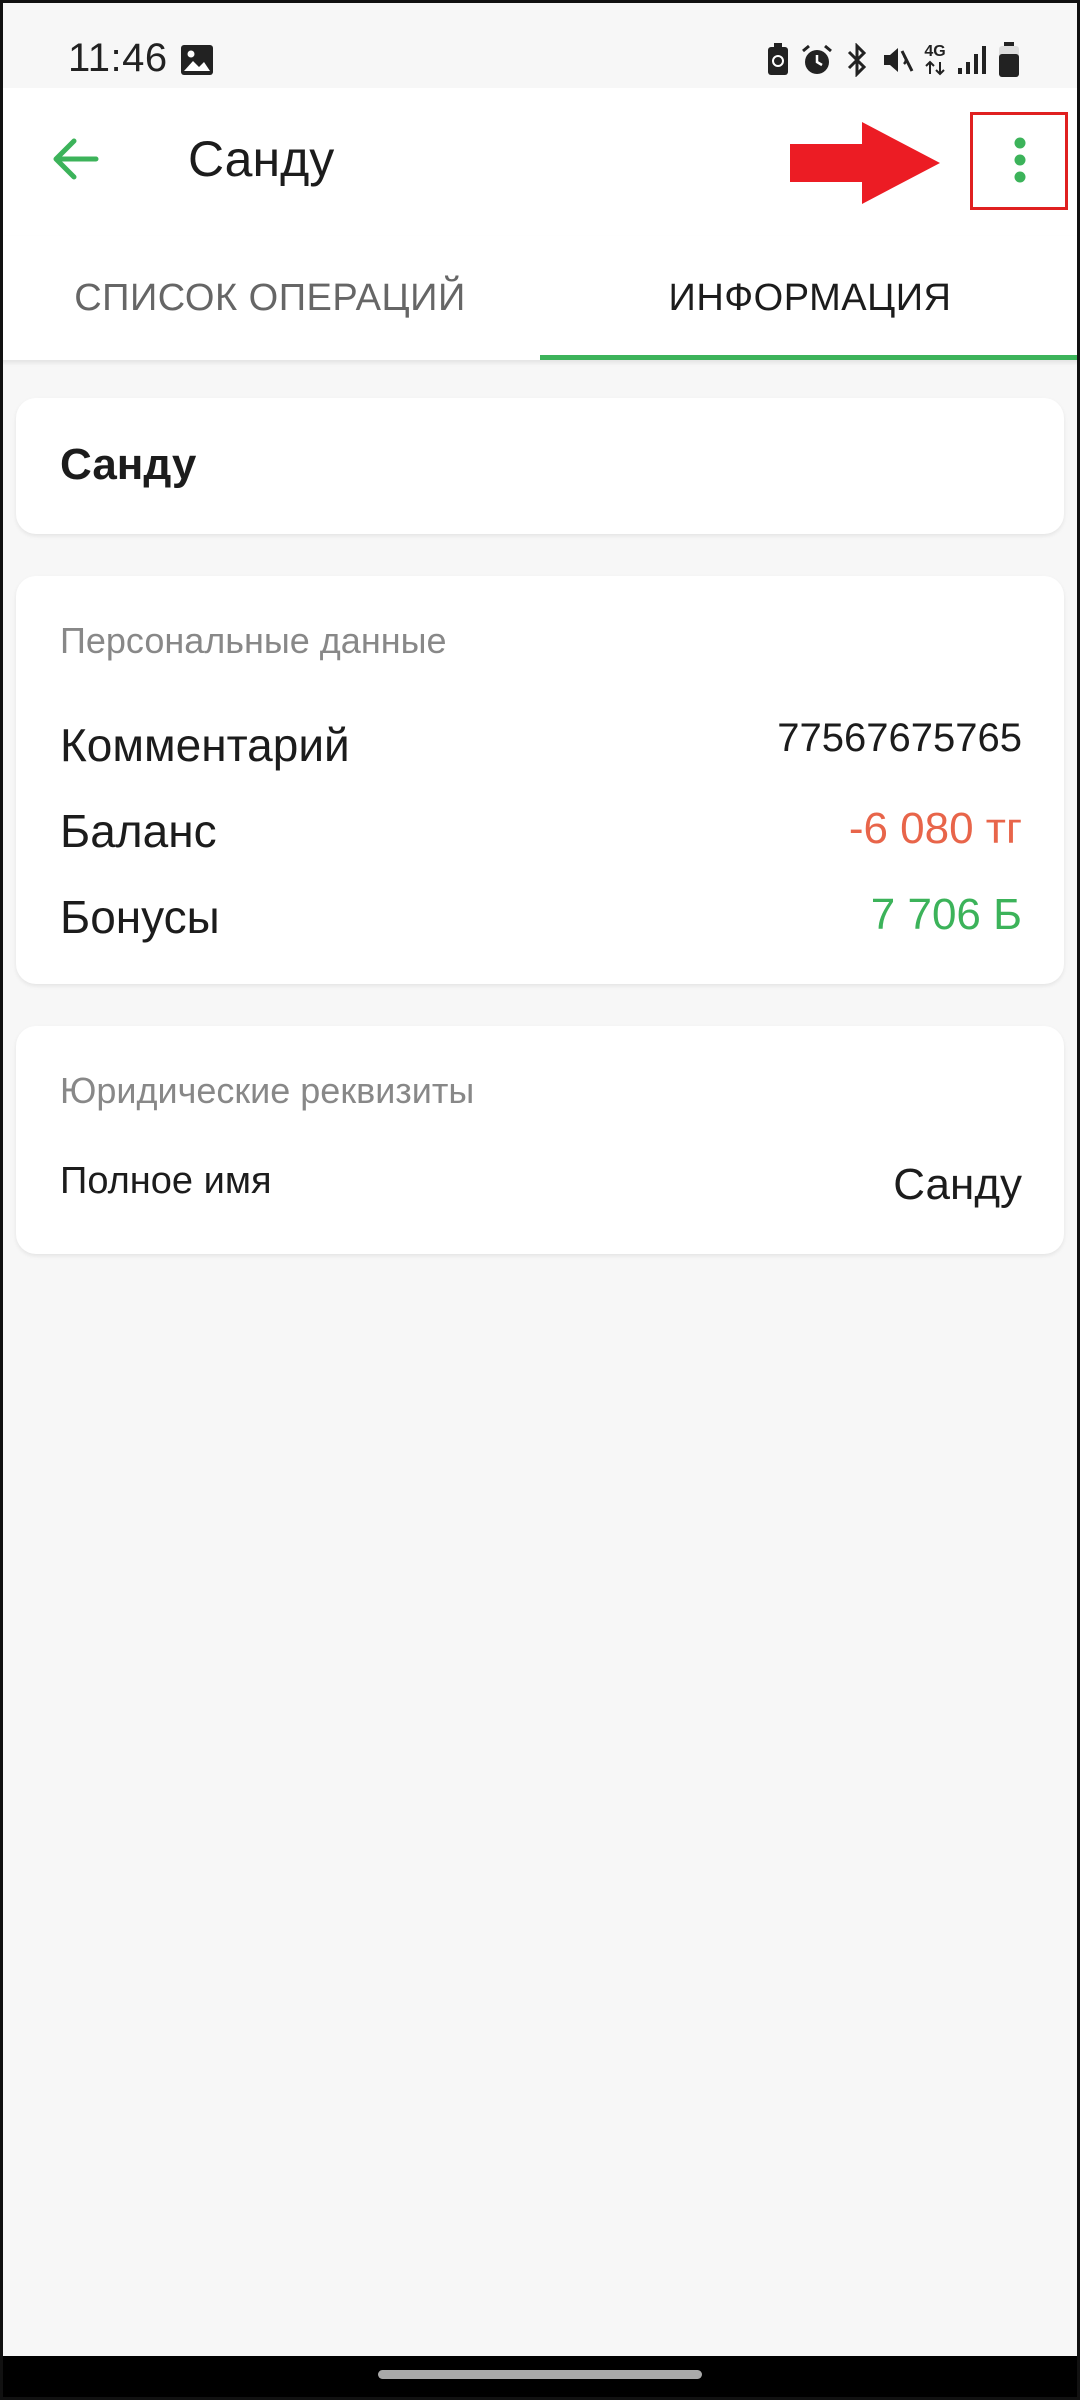  Describe the element at coordinates (540, 1140) in the screenshot. I see `legal-details-card: Юридические реквизиты Полное имя Санду` at that location.